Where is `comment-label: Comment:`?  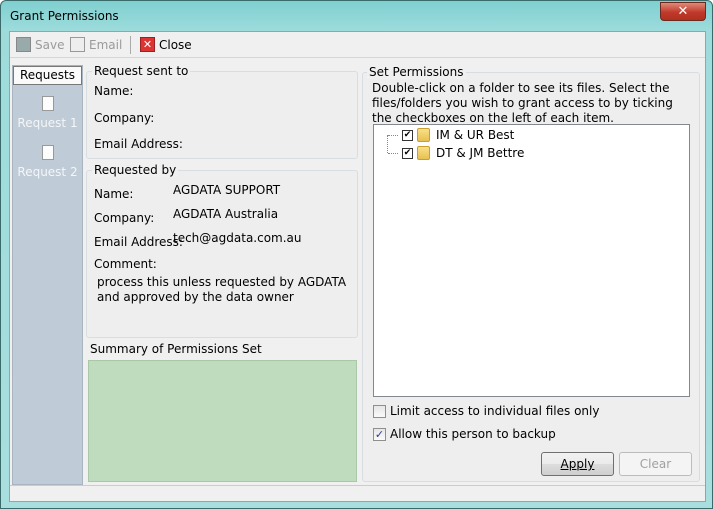 comment-label: Comment: is located at coordinates (125, 264).